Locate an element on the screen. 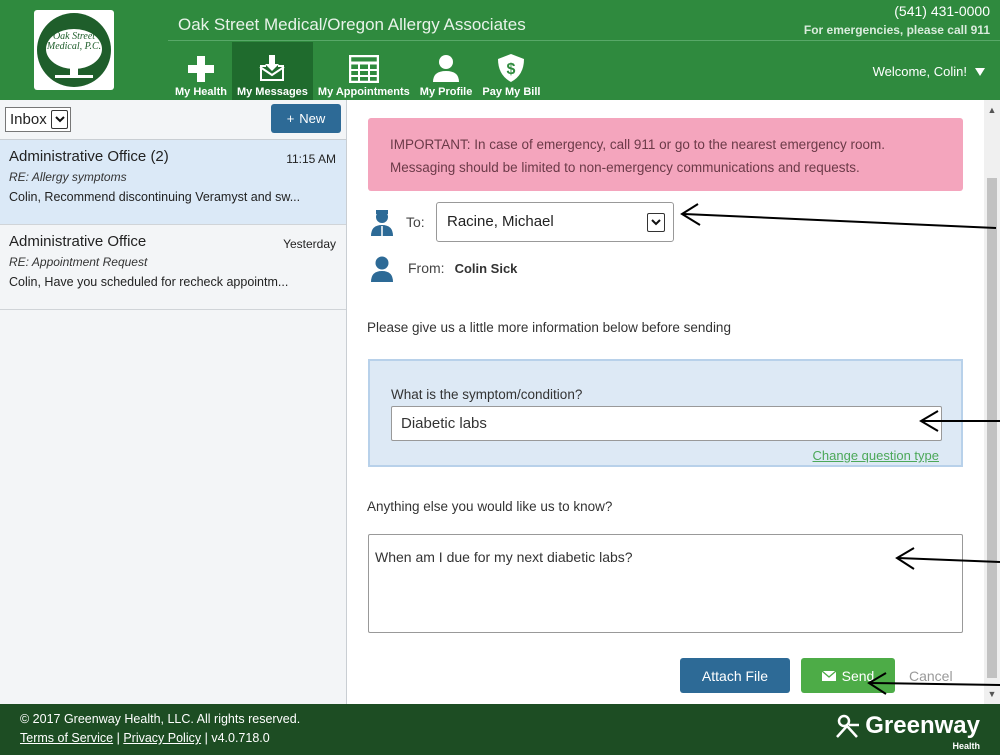 This screenshot has height=755, width=1000. recipient-select: Racine, Michael is located at coordinates (555, 222).